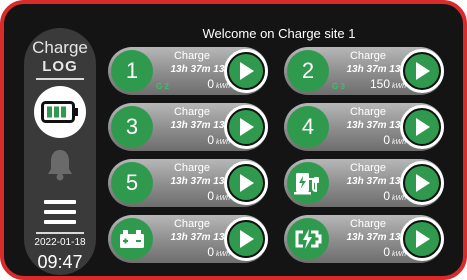  Describe the element at coordinates (379, 84) in the screenshot. I see `energy-value: 150` at that location.